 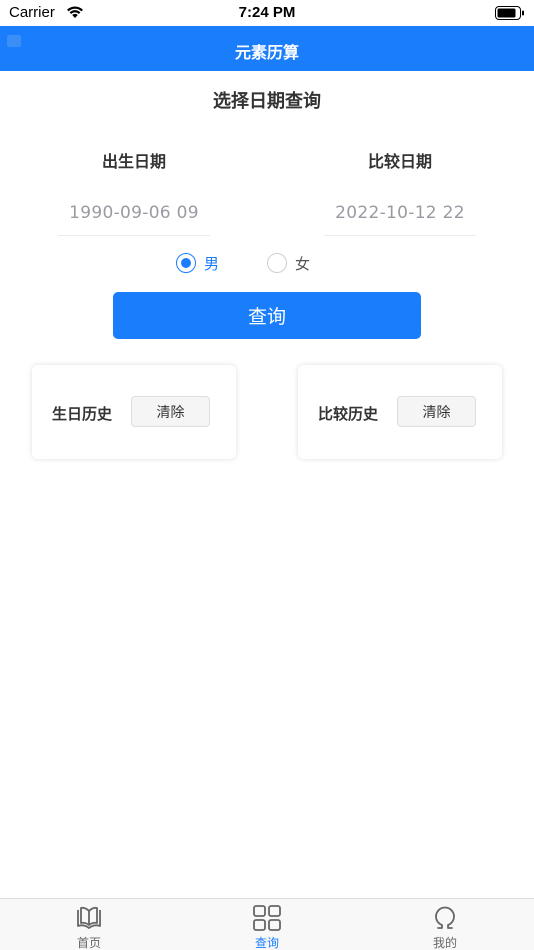 What do you see at coordinates (509, 13) in the screenshot?
I see `battery-icon` at bounding box center [509, 13].